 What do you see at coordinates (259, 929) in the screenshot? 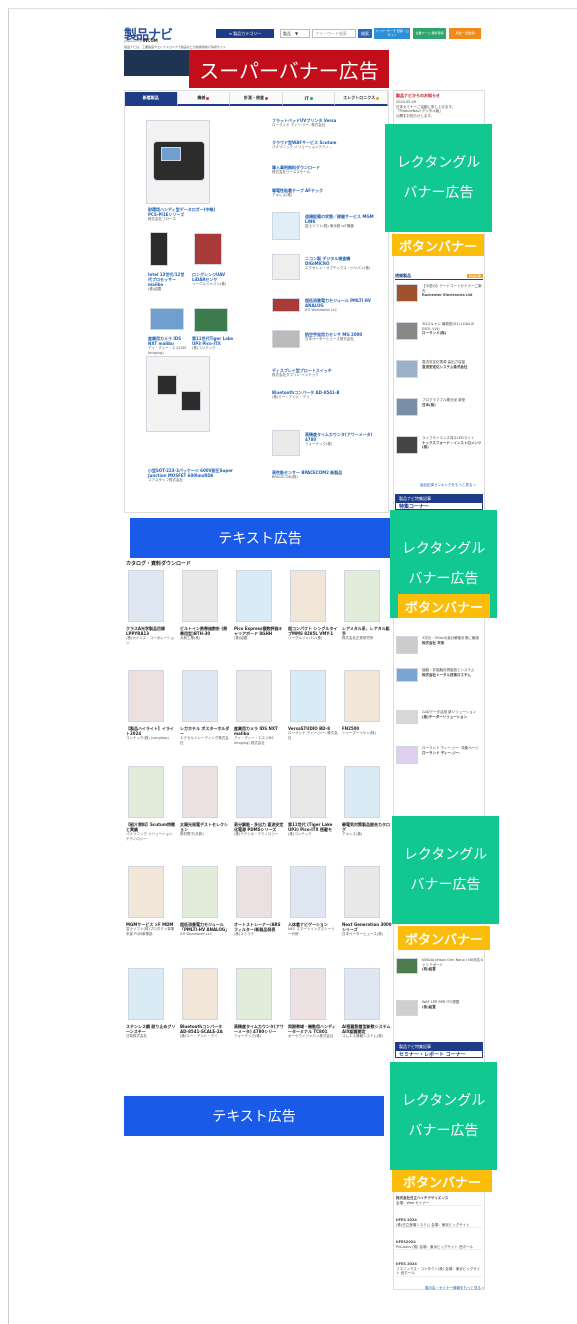
I see `catalog-item: オートストレーナー/ARSフィルター/新製品発表 (株)ストラテ` at bounding box center [259, 929].